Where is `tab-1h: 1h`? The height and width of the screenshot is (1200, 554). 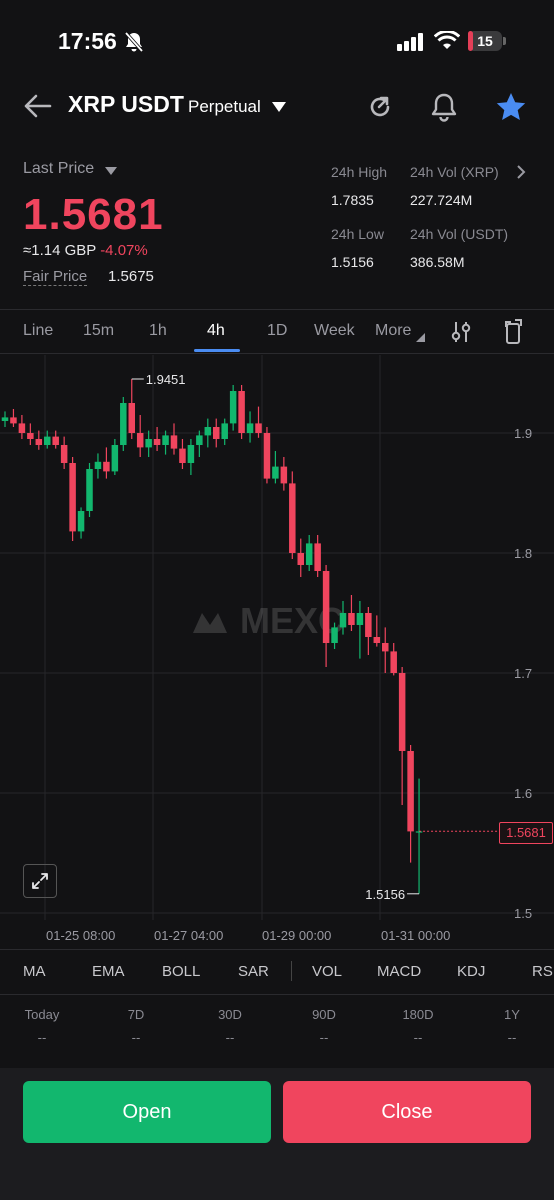
tab-1h: 1h is located at coordinates (158, 331).